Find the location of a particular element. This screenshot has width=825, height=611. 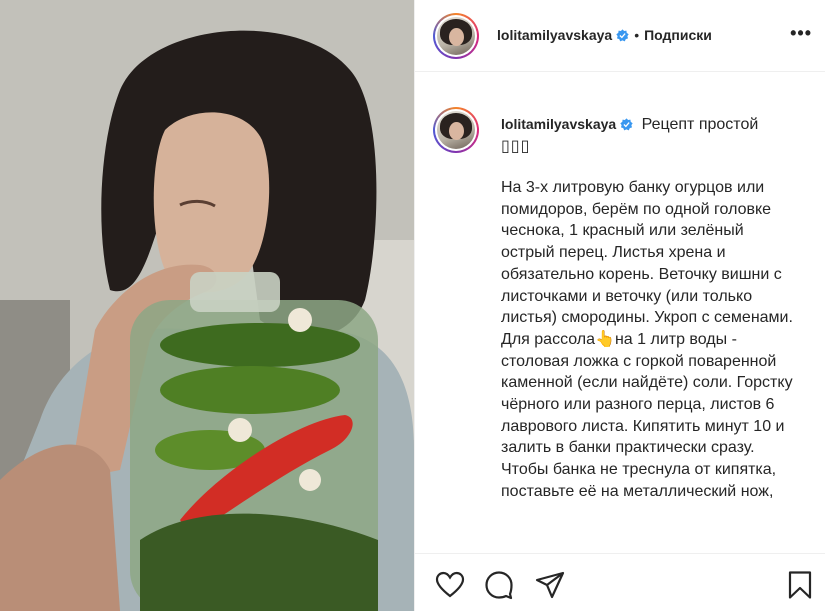

caption-header: lolitamilyavskaya Рецепт простой ▯▯▯ is located at coordinates (651, 135).